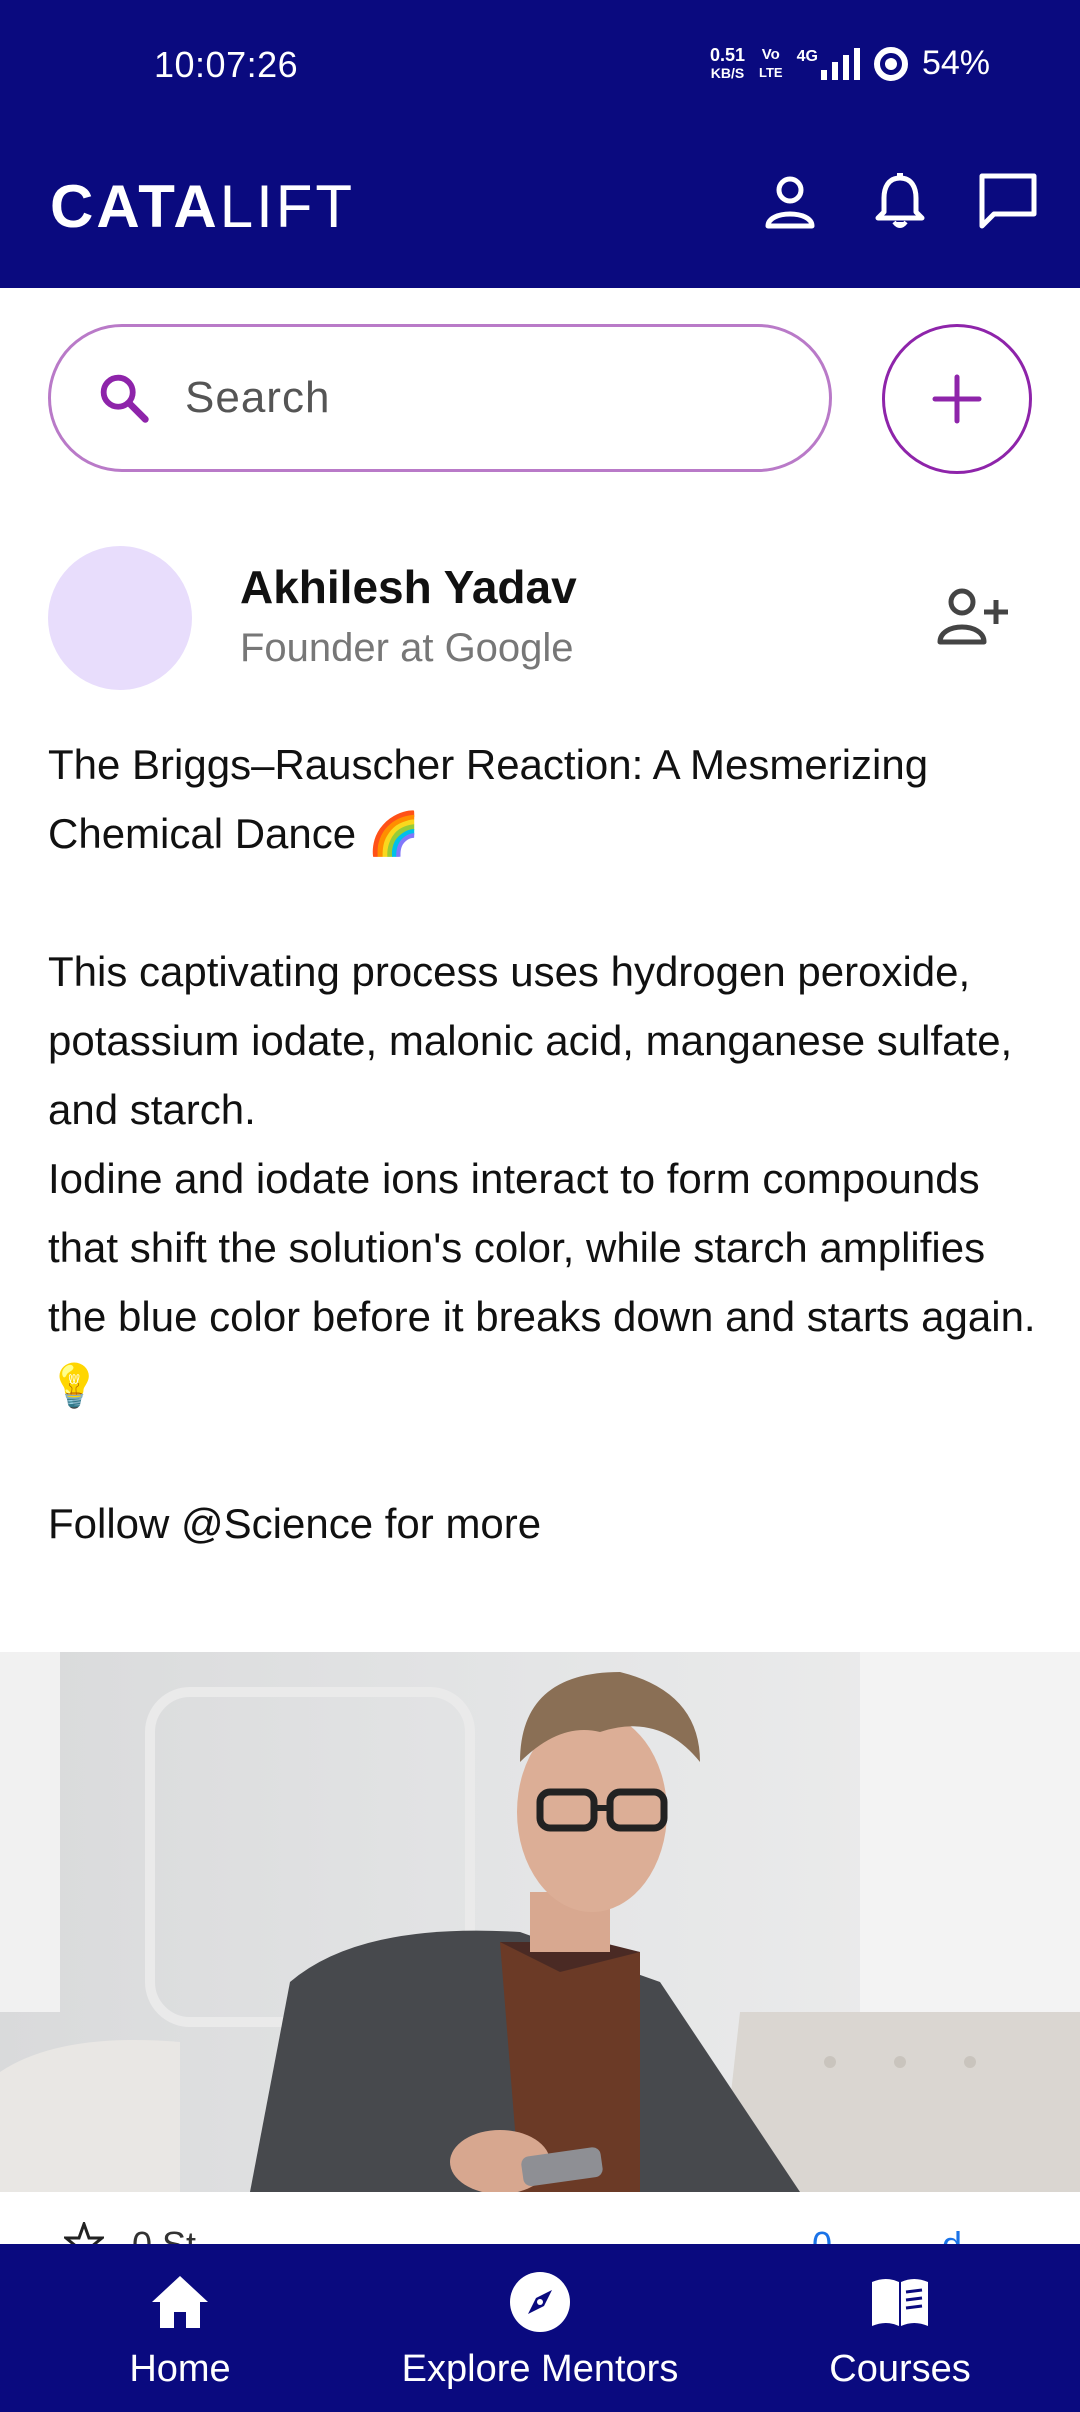 This screenshot has height=2412, width=1080. What do you see at coordinates (727, 62) in the screenshot?
I see `network-speed: 0.51 KB/S` at bounding box center [727, 62].